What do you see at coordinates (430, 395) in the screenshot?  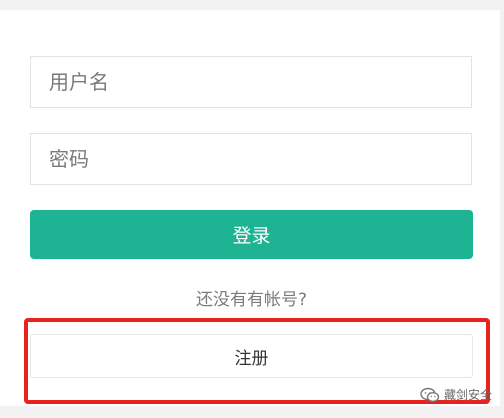 I see `wechat-icon` at bounding box center [430, 395].